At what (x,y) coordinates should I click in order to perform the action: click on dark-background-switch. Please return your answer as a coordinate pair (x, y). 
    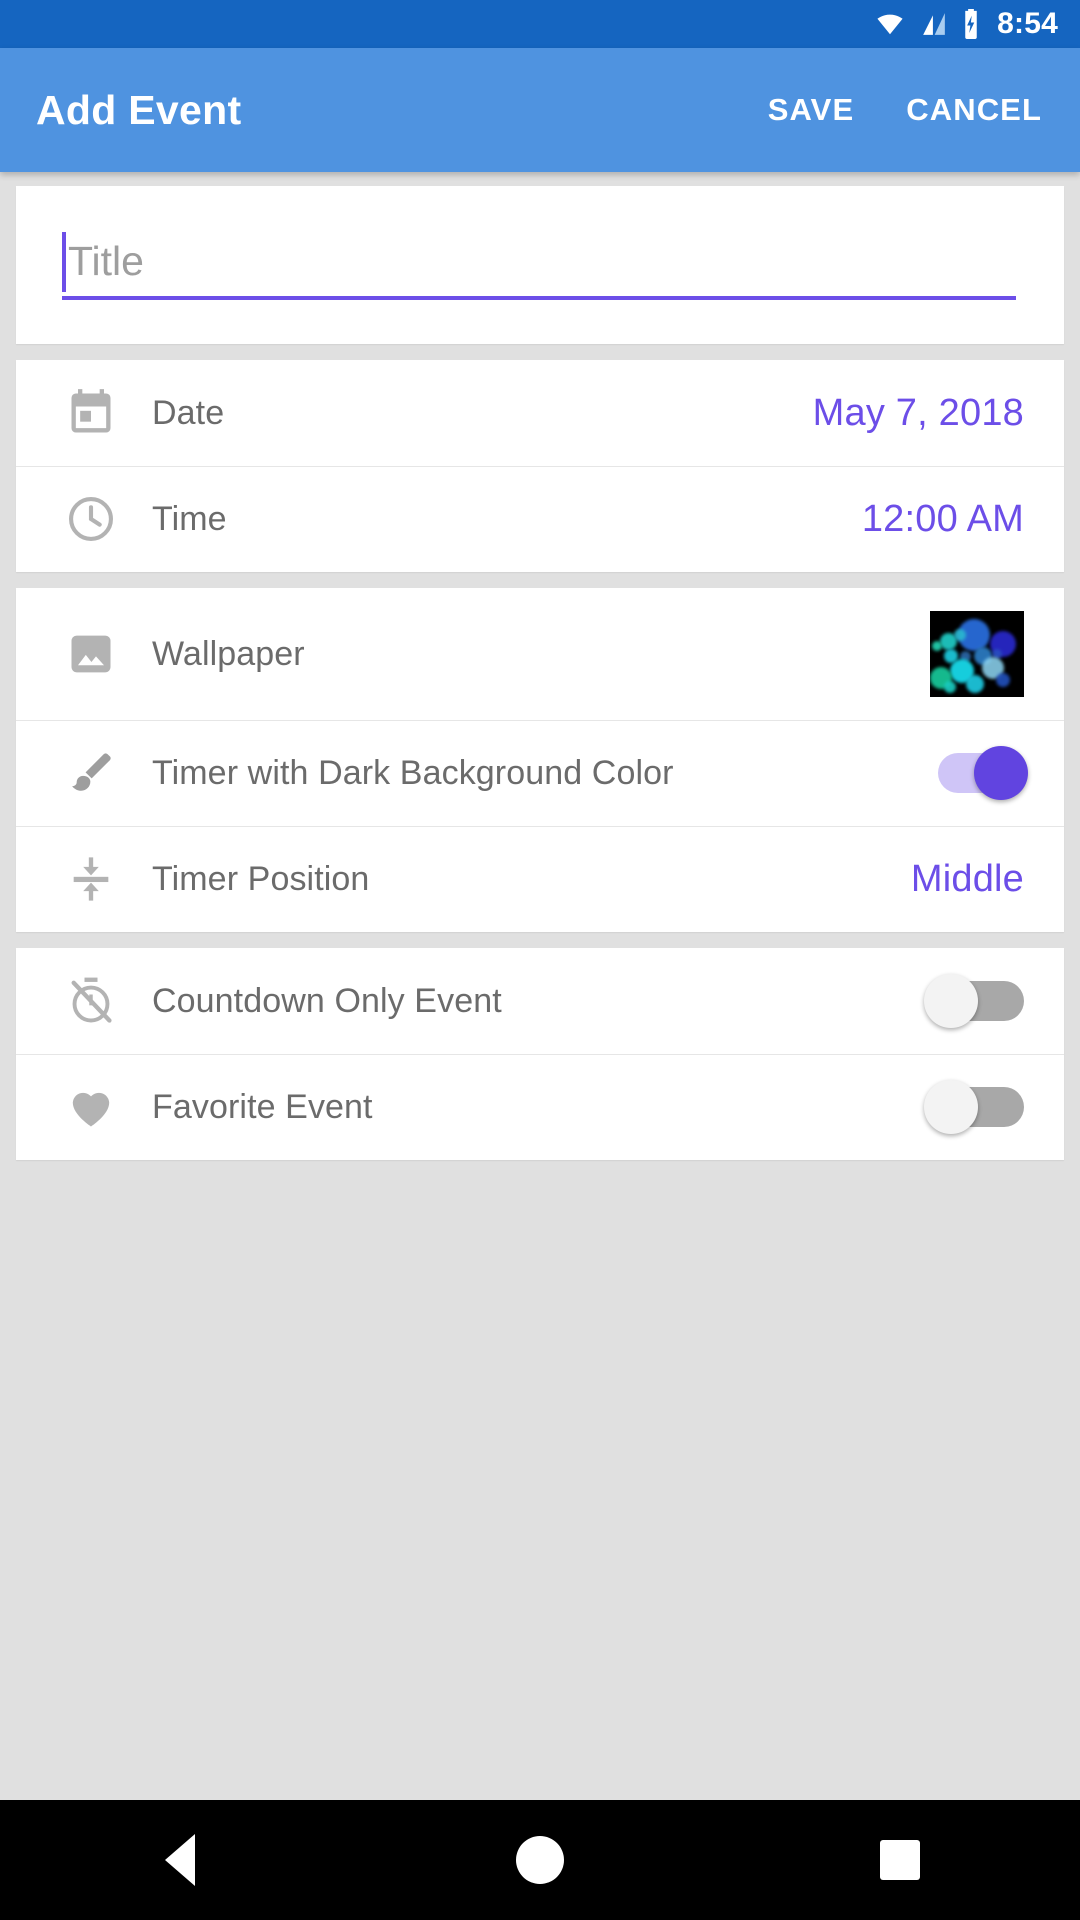
    Looking at the image, I should click on (976, 773).